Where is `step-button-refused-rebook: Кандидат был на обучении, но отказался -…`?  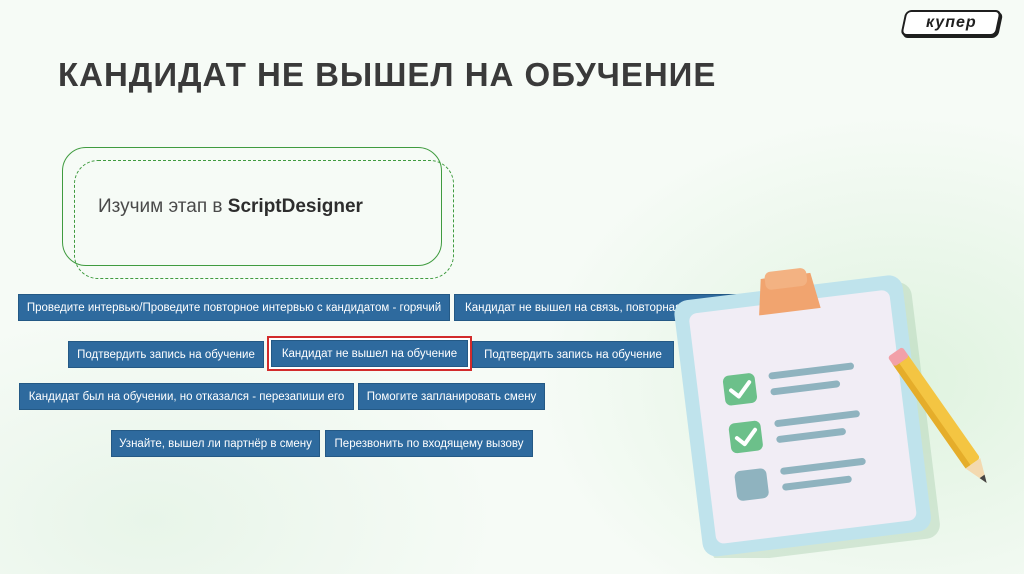
step-button-refused-rebook: Кандидат был на обучении, но отказался -… is located at coordinates (186, 396).